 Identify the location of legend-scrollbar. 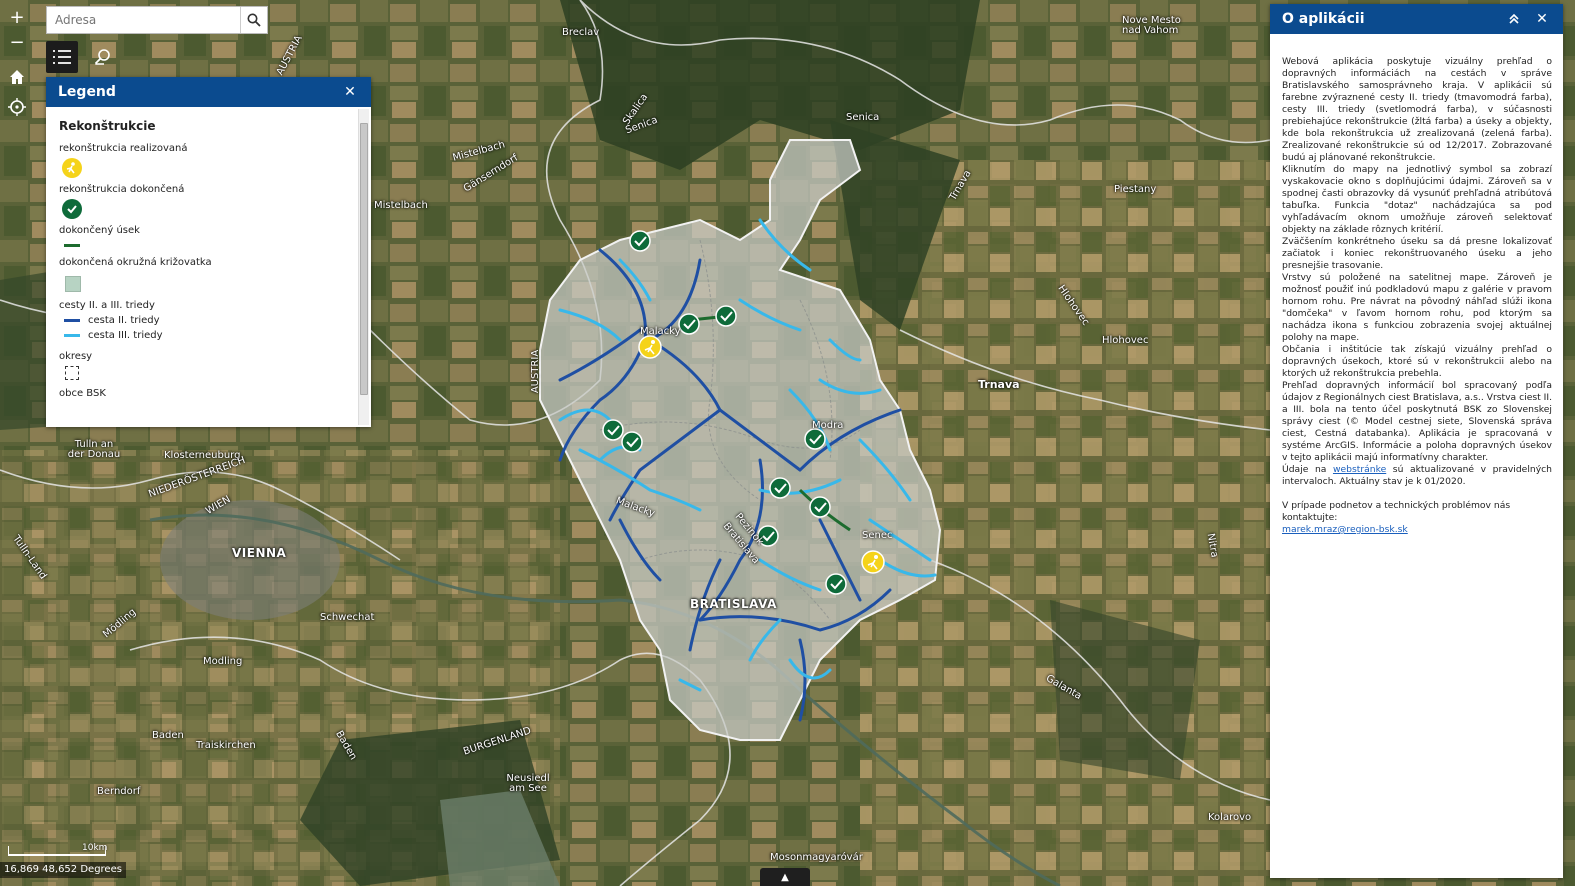
(363, 267).